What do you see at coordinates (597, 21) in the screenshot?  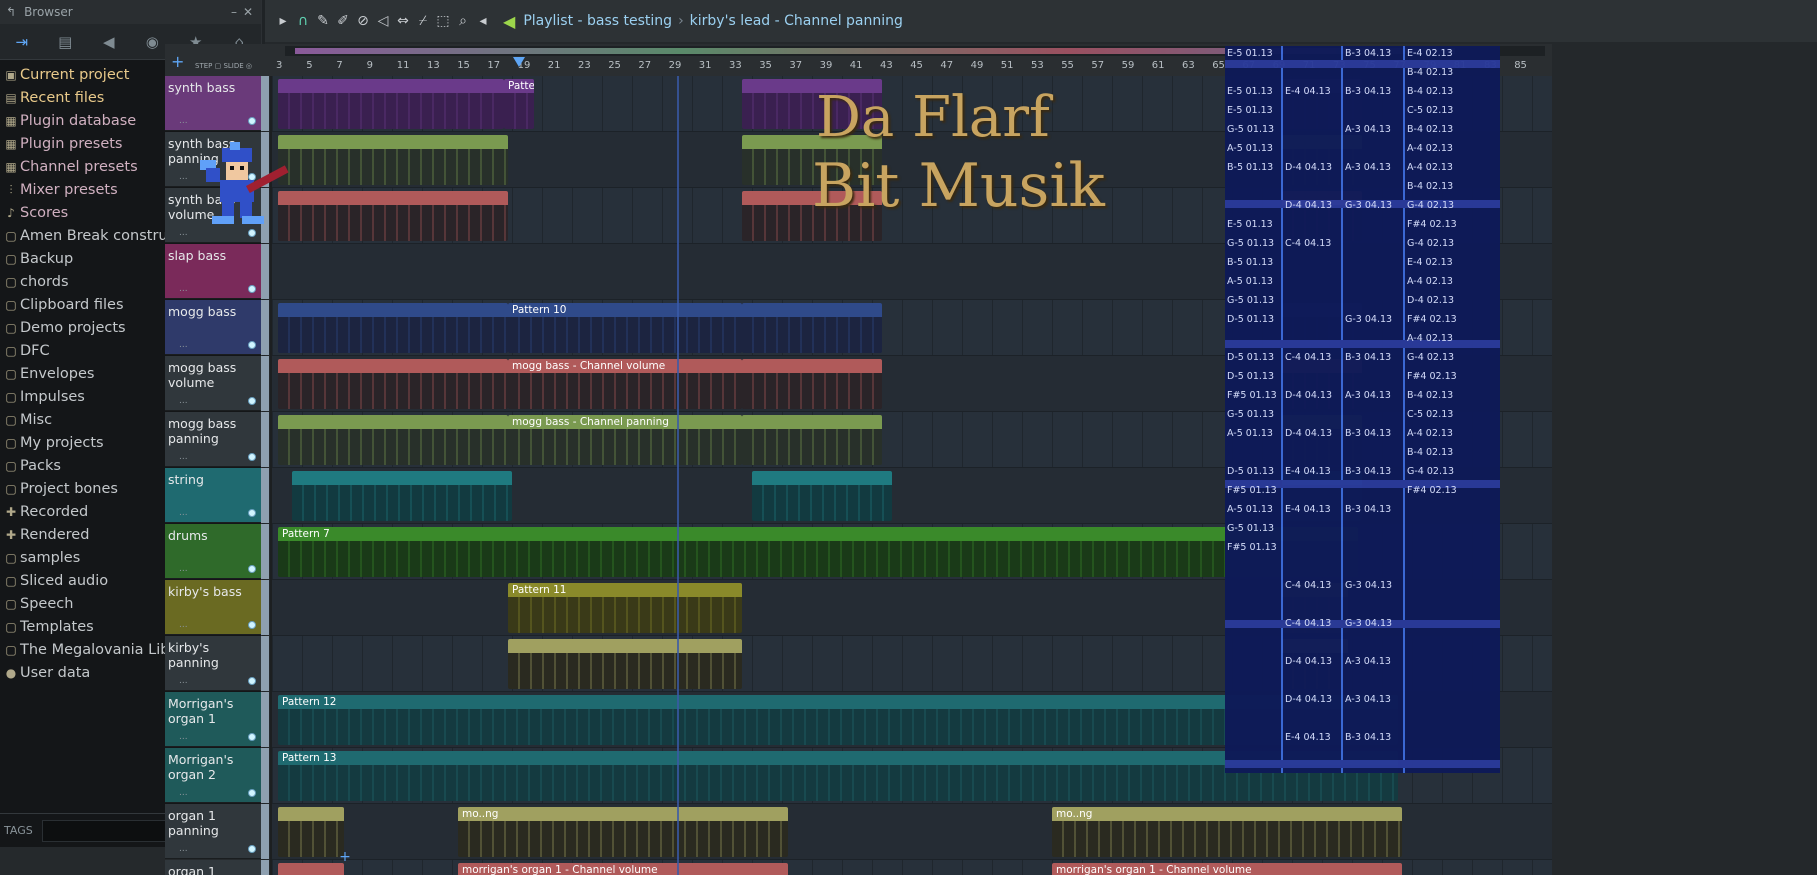 I see `breadcrumb-playlist: Playlist - bass testing` at bounding box center [597, 21].